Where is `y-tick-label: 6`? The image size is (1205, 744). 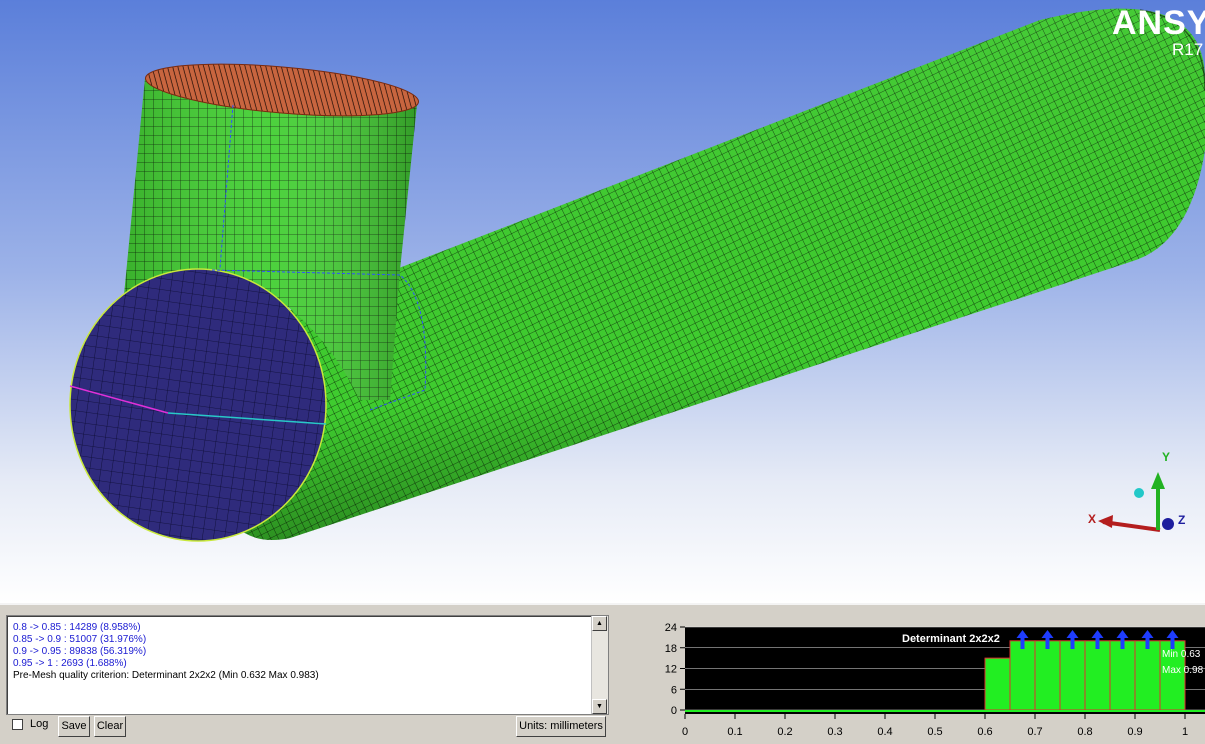 y-tick-label: 6 is located at coordinates (674, 690).